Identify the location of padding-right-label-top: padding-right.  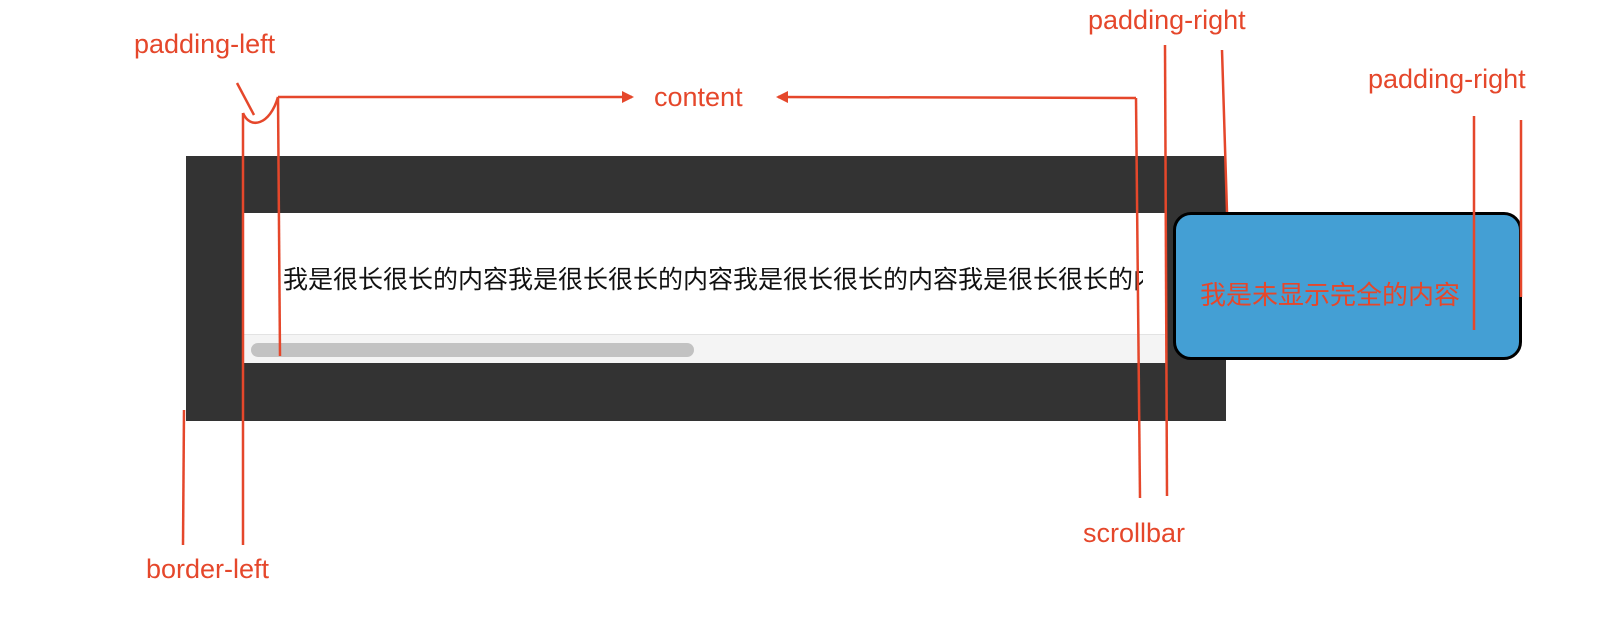
(1167, 20).